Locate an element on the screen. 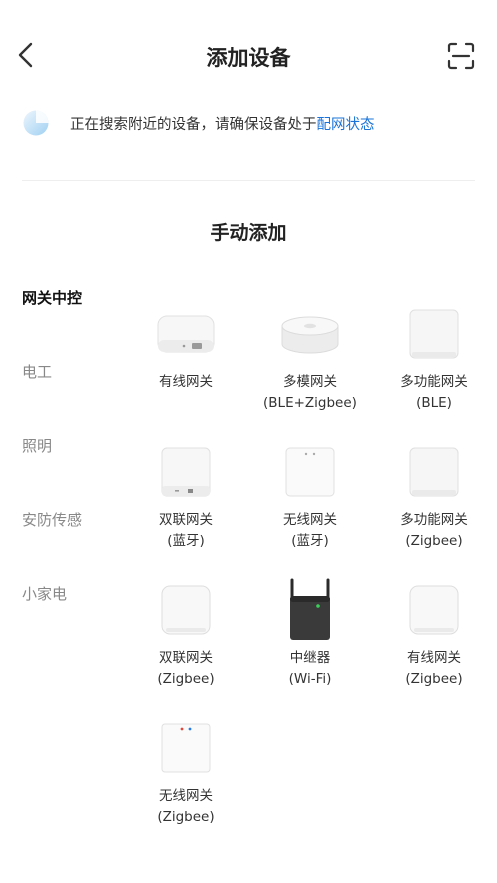  device-card: 多功能网关 (BLE) is located at coordinates (434, 358).